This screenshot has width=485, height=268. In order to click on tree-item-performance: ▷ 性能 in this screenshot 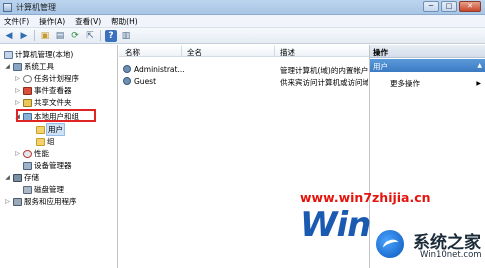, I will do `click(31, 153)`.